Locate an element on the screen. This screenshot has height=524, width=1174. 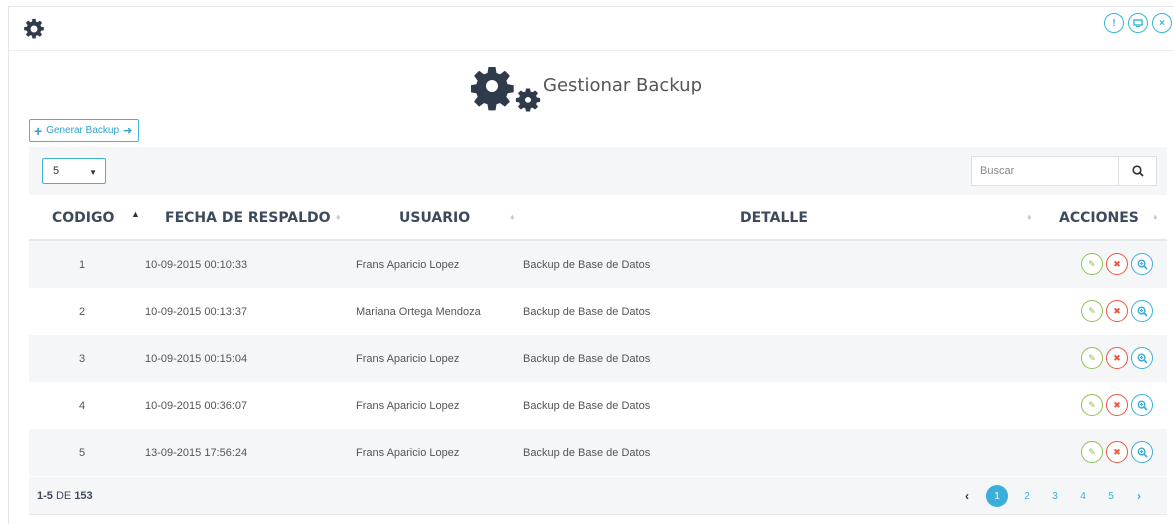
prev-page-button: ‹ is located at coordinates (967, 496).